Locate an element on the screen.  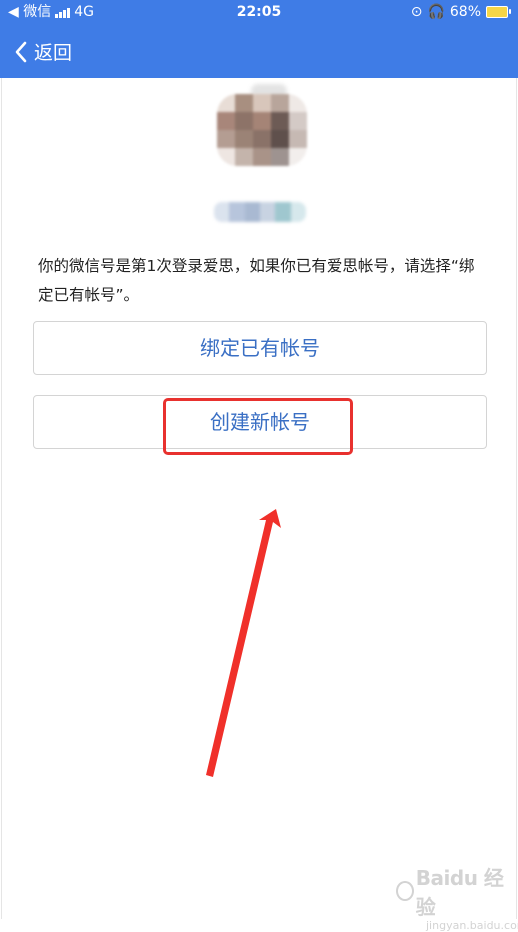
watermark-brand: Baidu 经验 is located at coordinates (459, 892).